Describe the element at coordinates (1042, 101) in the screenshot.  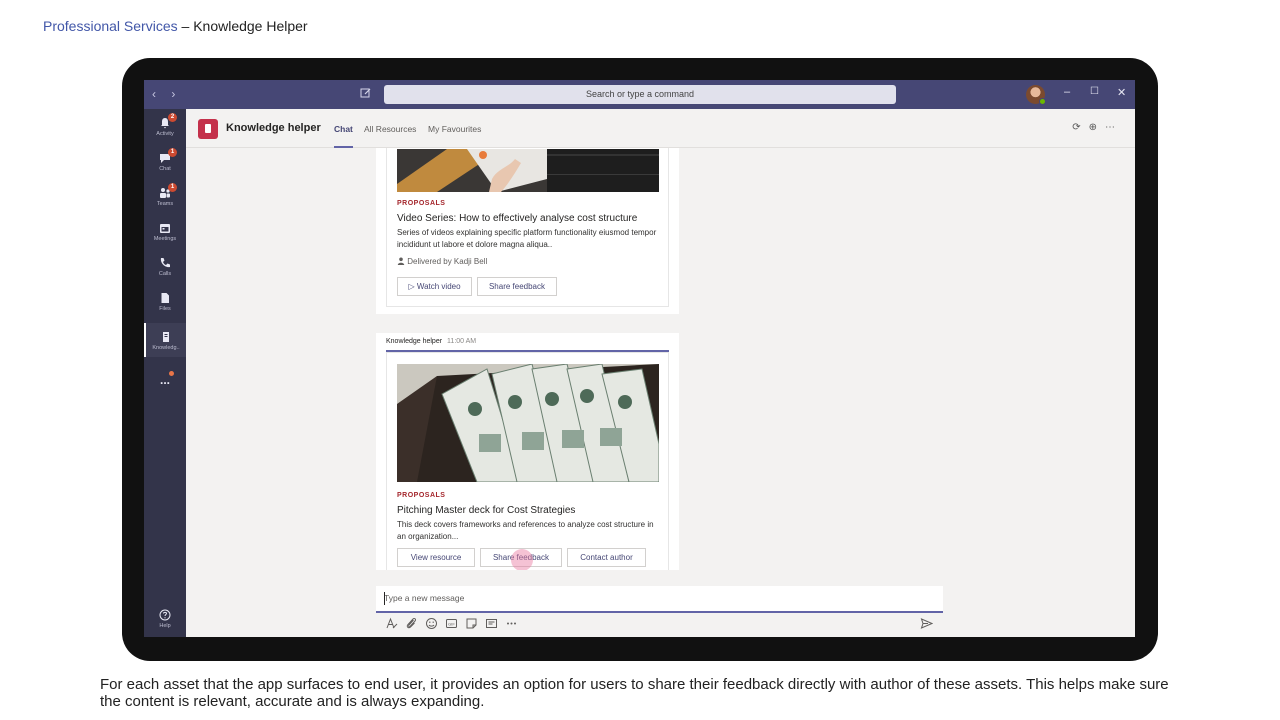
I see `presence-available-icon` at that location.